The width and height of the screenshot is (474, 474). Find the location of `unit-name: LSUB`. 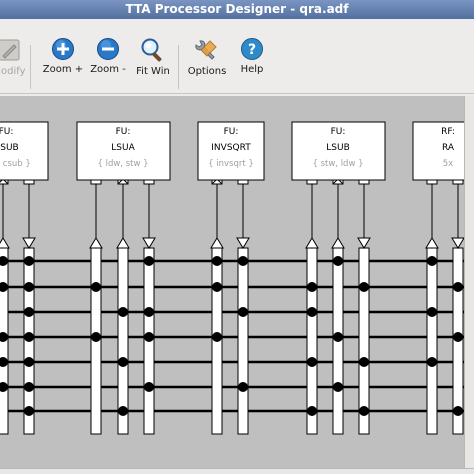

unit-name: LSUB is located at coordinates (338, 148).